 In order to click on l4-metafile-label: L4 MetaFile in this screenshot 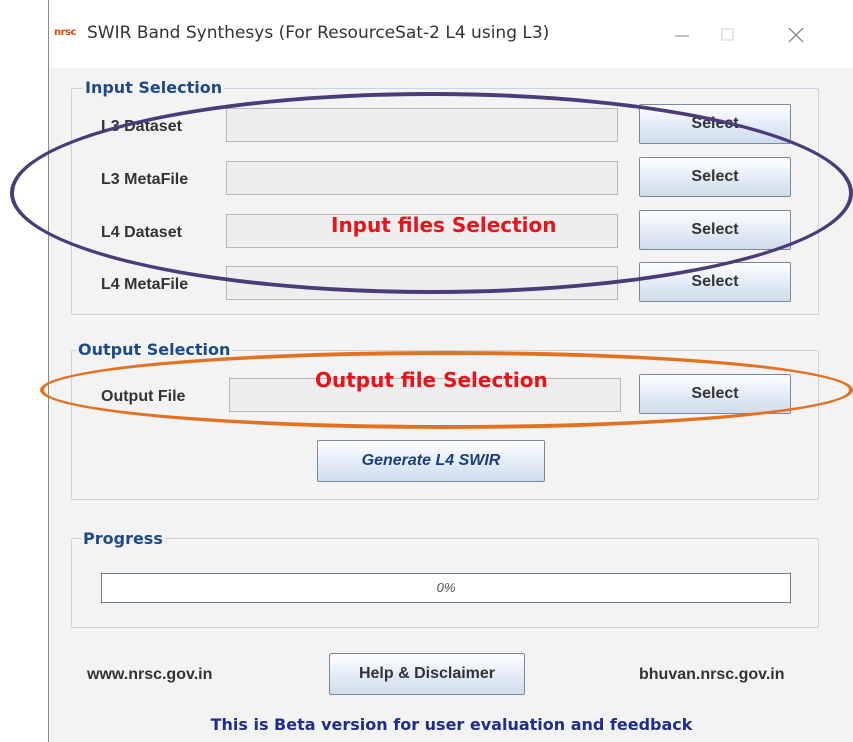, I will do `click(145, 284)`.